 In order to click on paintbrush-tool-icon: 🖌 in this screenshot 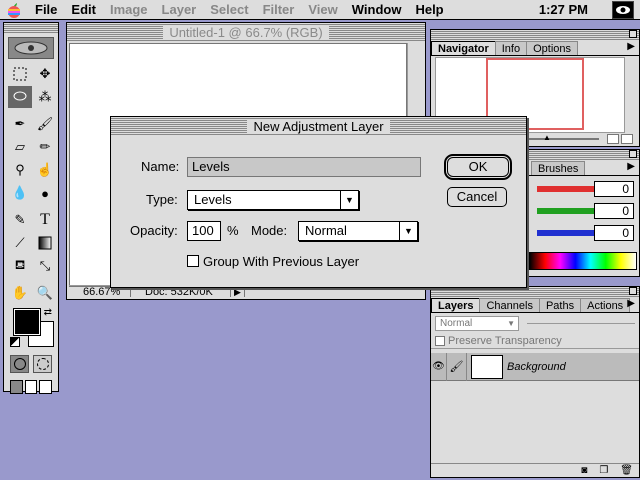, I will do `click(45, 124)`.